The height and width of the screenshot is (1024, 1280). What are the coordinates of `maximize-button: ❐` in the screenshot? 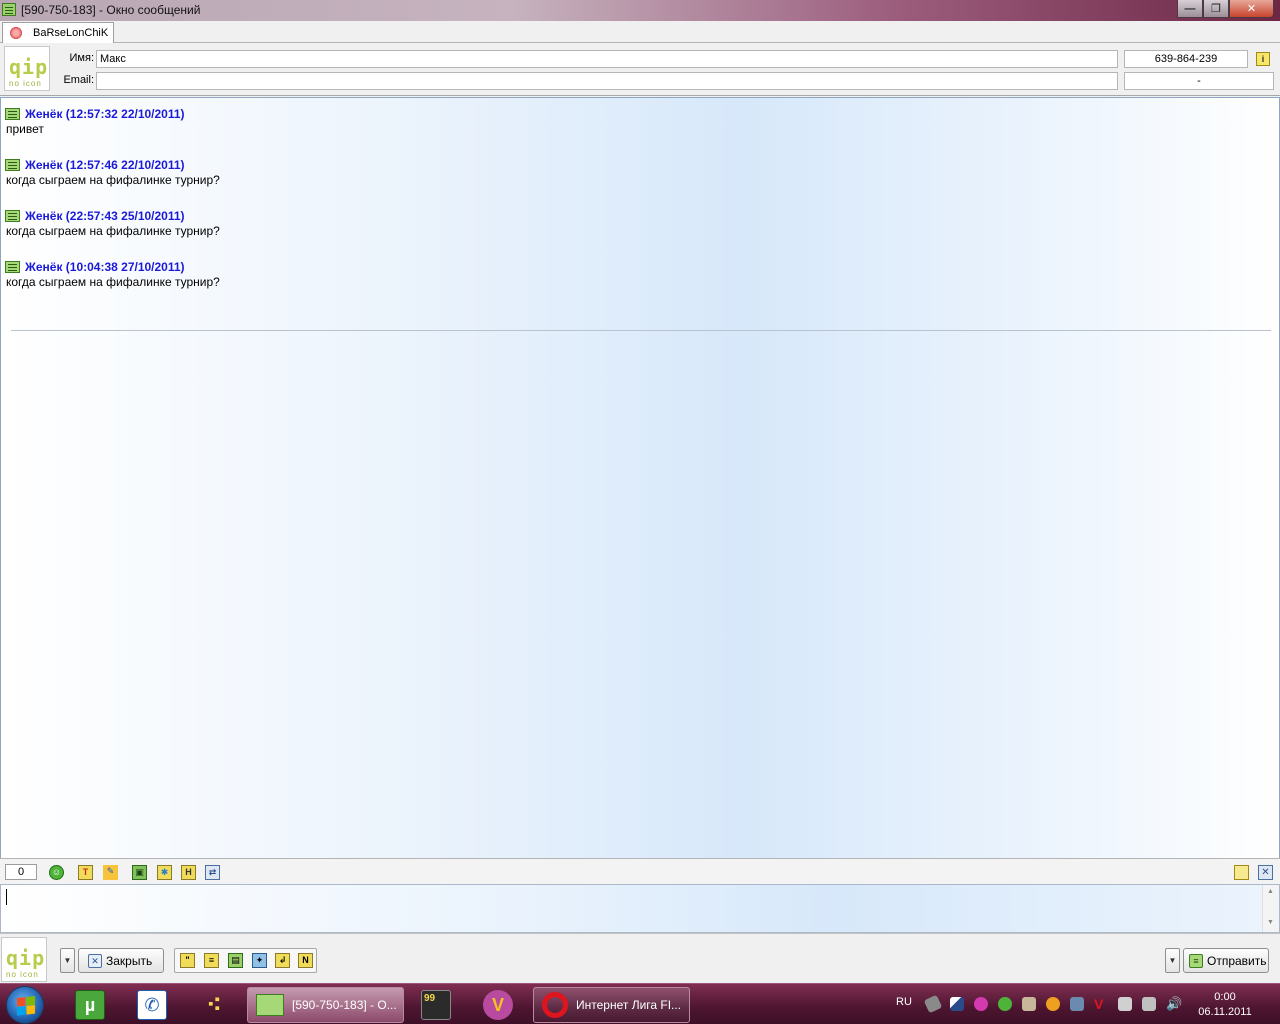 It's located at (1216, 9).